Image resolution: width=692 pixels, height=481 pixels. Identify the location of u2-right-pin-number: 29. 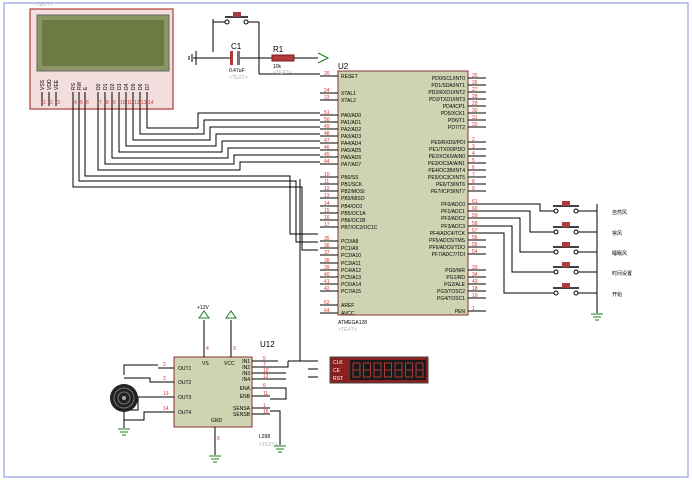
(475, 104).